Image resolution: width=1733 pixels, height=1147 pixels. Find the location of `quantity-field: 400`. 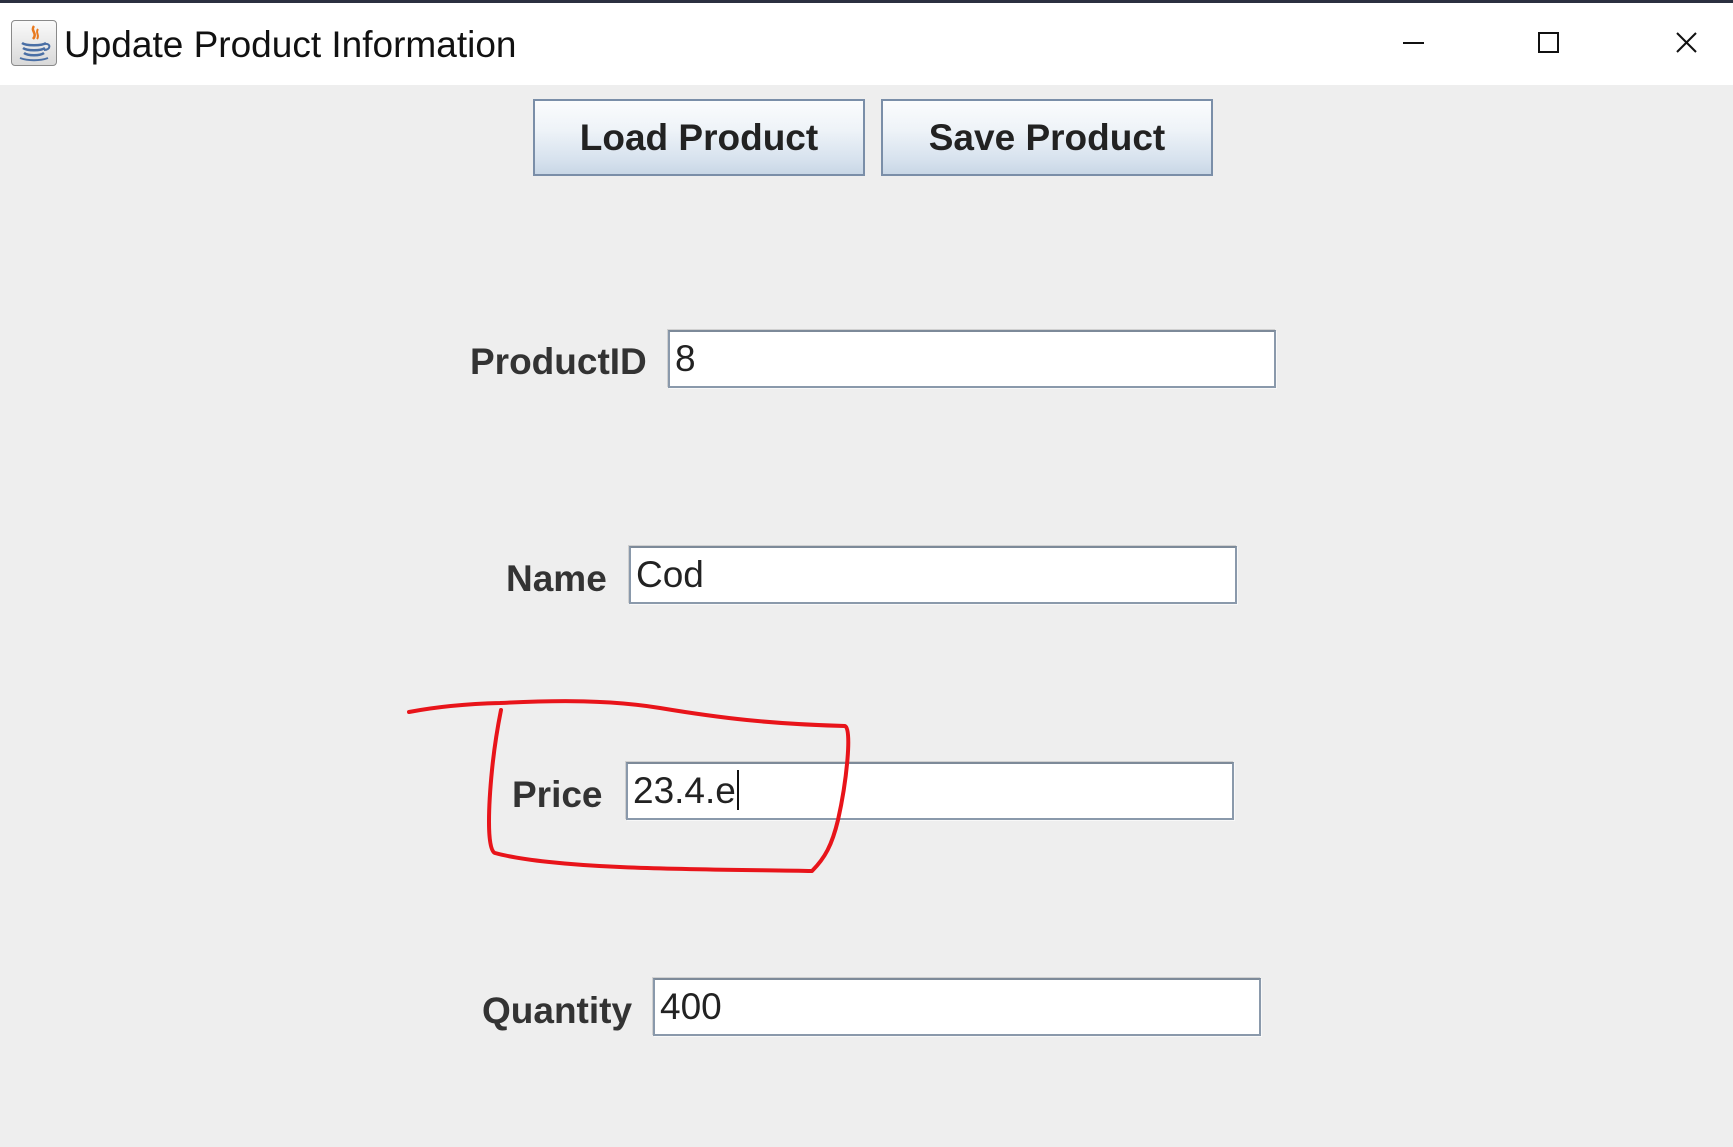

quantity-field: 400 is located at coordinates (957, 1007).